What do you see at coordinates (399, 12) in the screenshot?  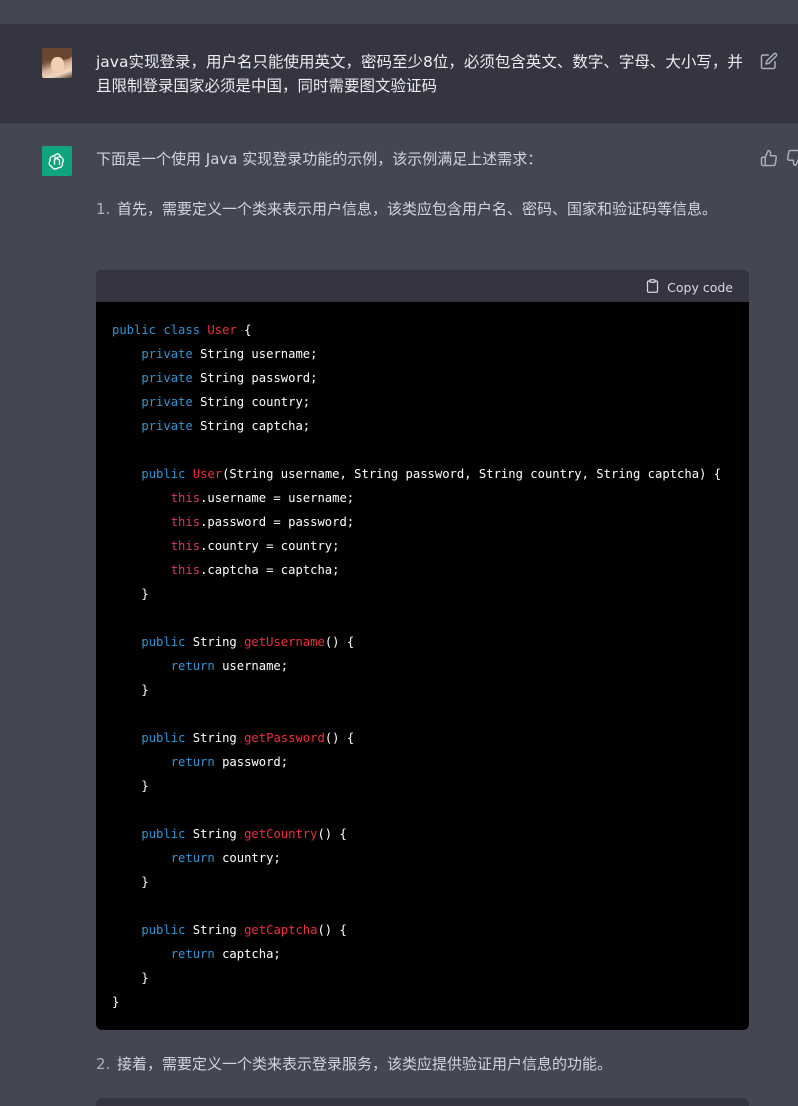 I see `previous-message-strip` at bounding box center [399, 12].